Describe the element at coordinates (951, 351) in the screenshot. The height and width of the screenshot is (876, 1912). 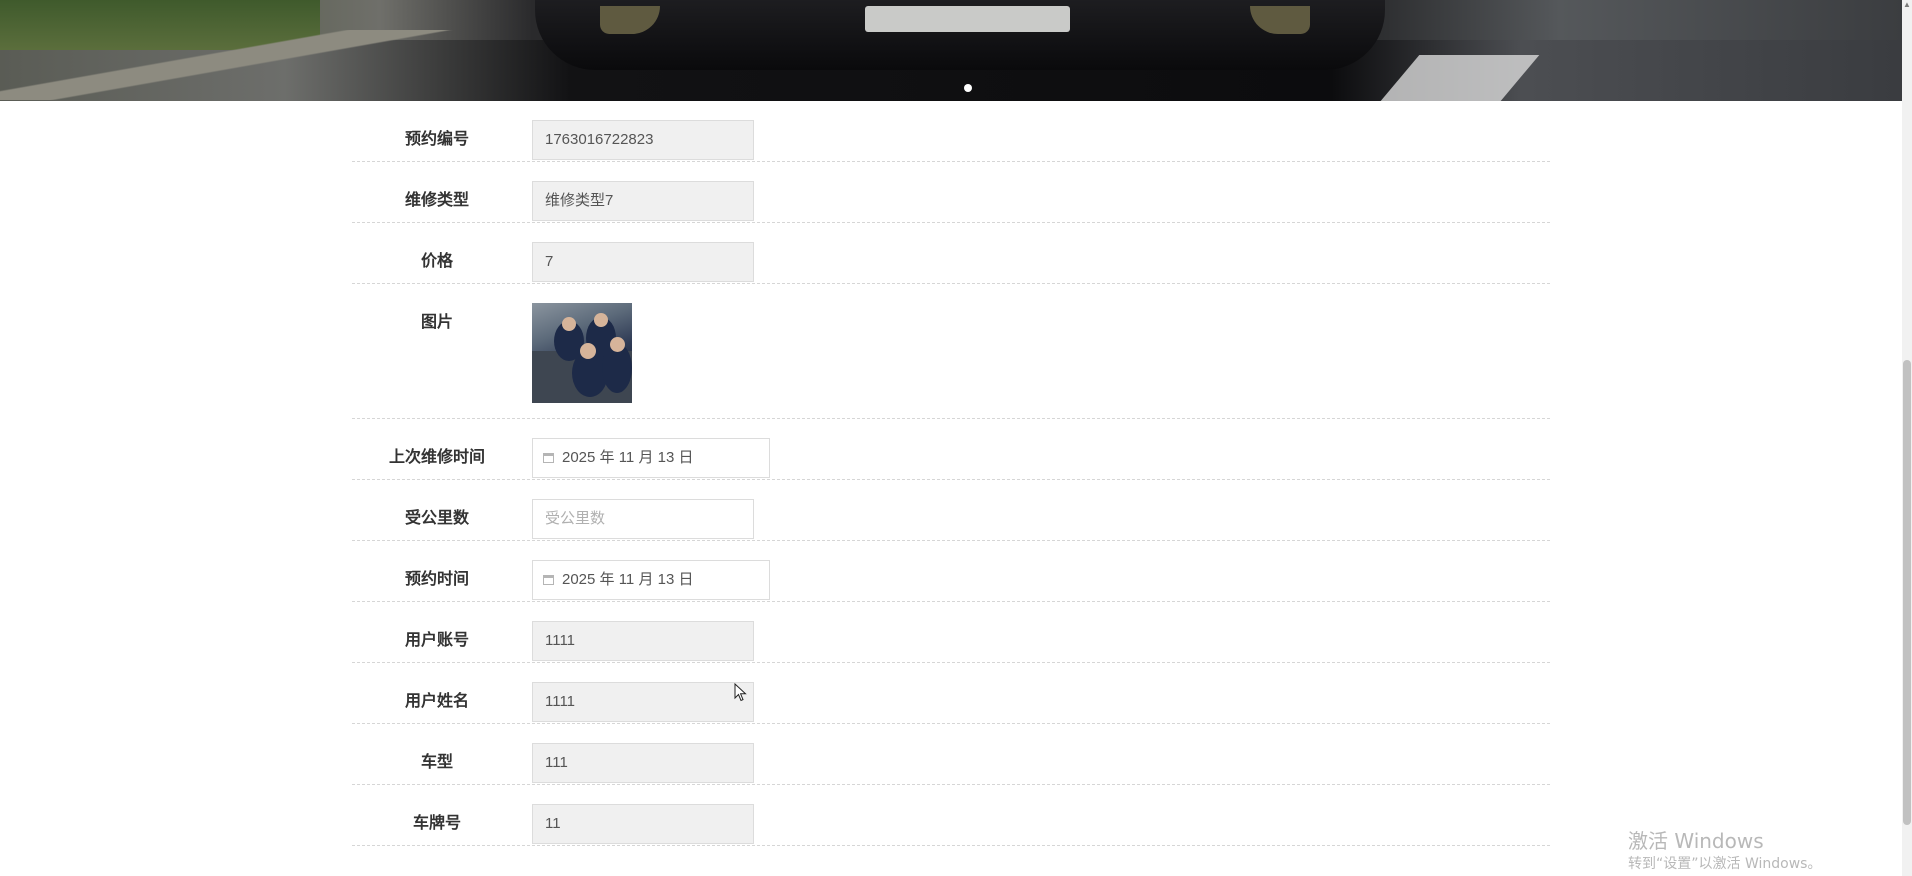
I see `form-row-image: 图片` at that location.